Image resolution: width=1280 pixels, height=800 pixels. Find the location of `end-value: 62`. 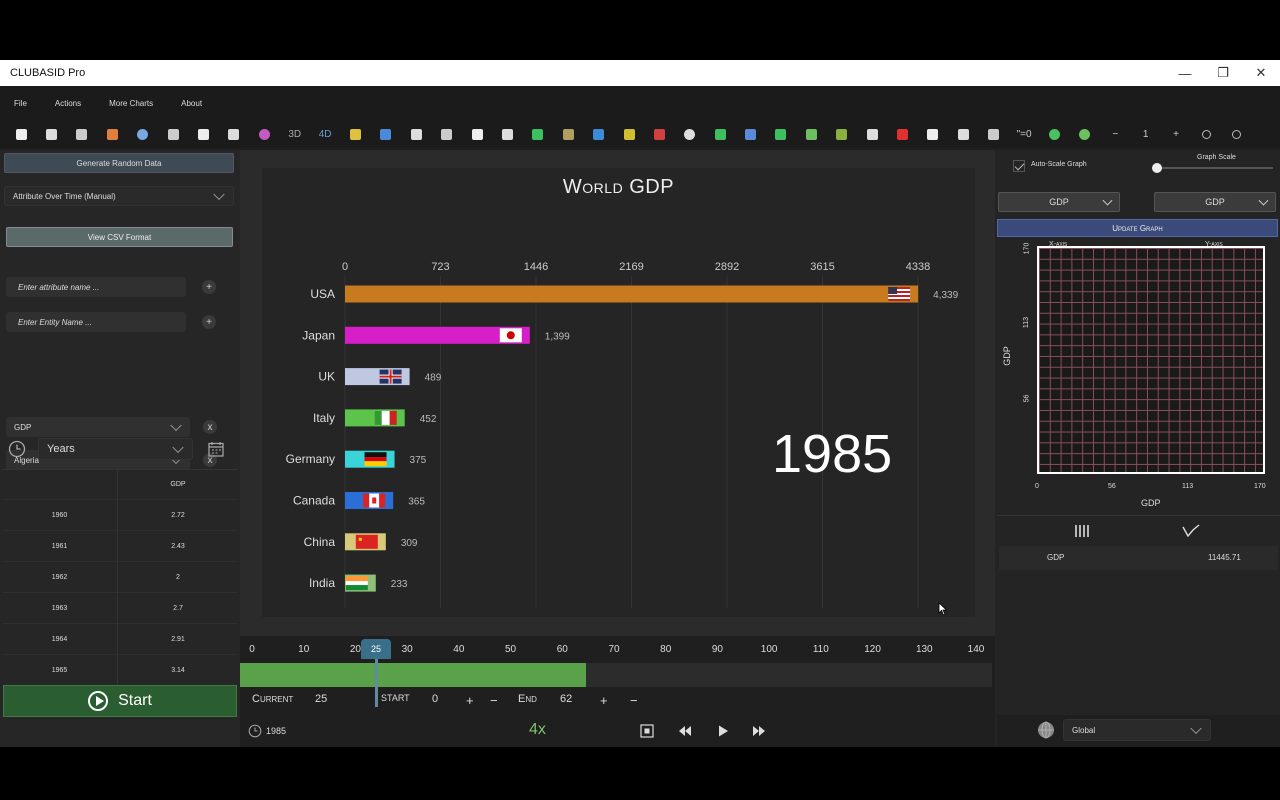

end-value: 62 is located at coordinates (566, 699).